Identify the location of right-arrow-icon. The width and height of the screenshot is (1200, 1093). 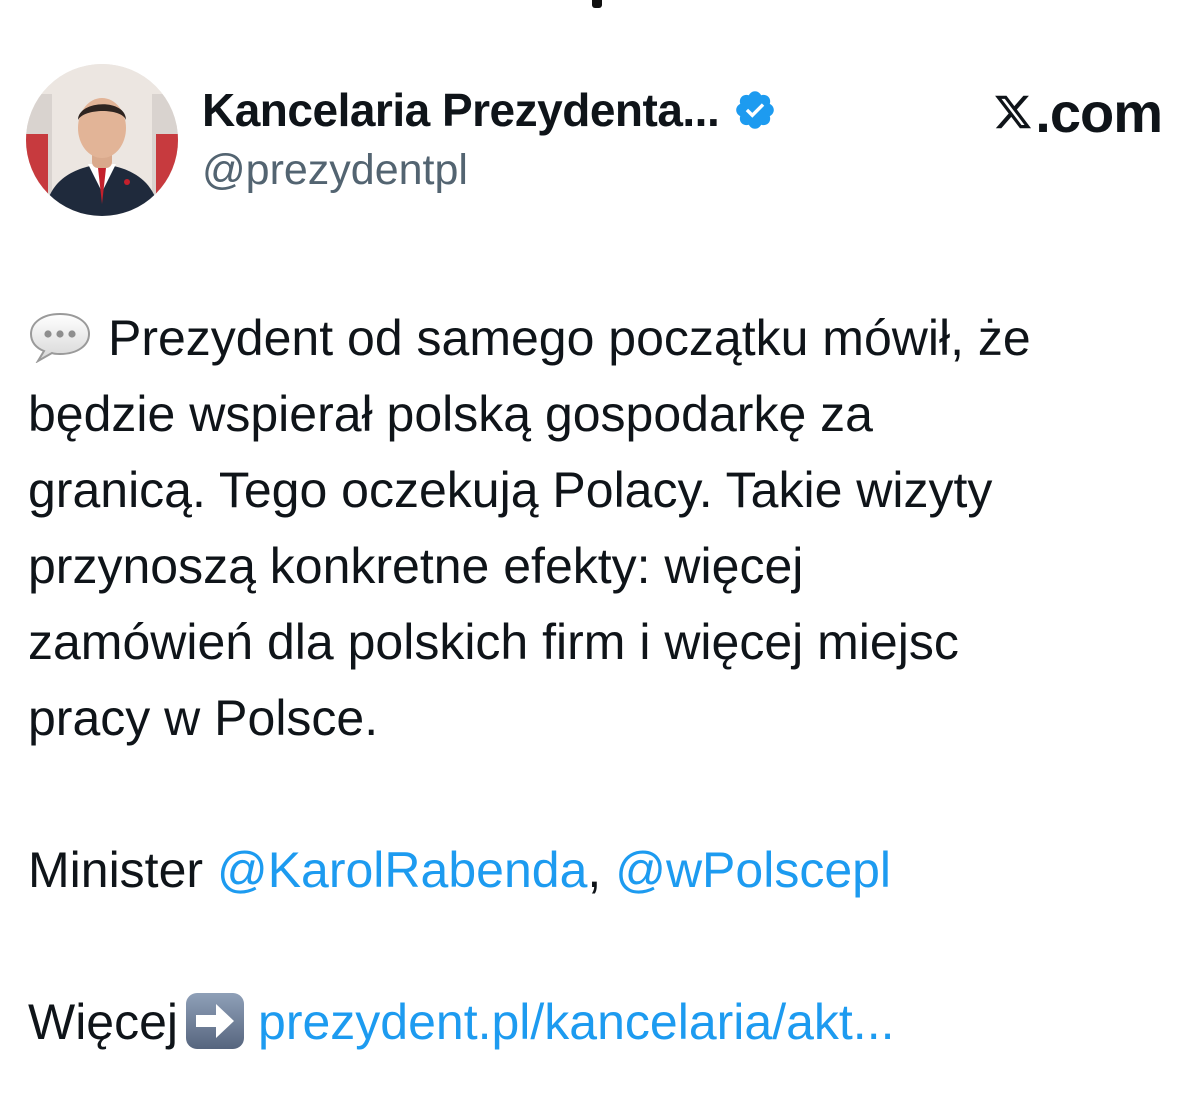
(215, 1021).